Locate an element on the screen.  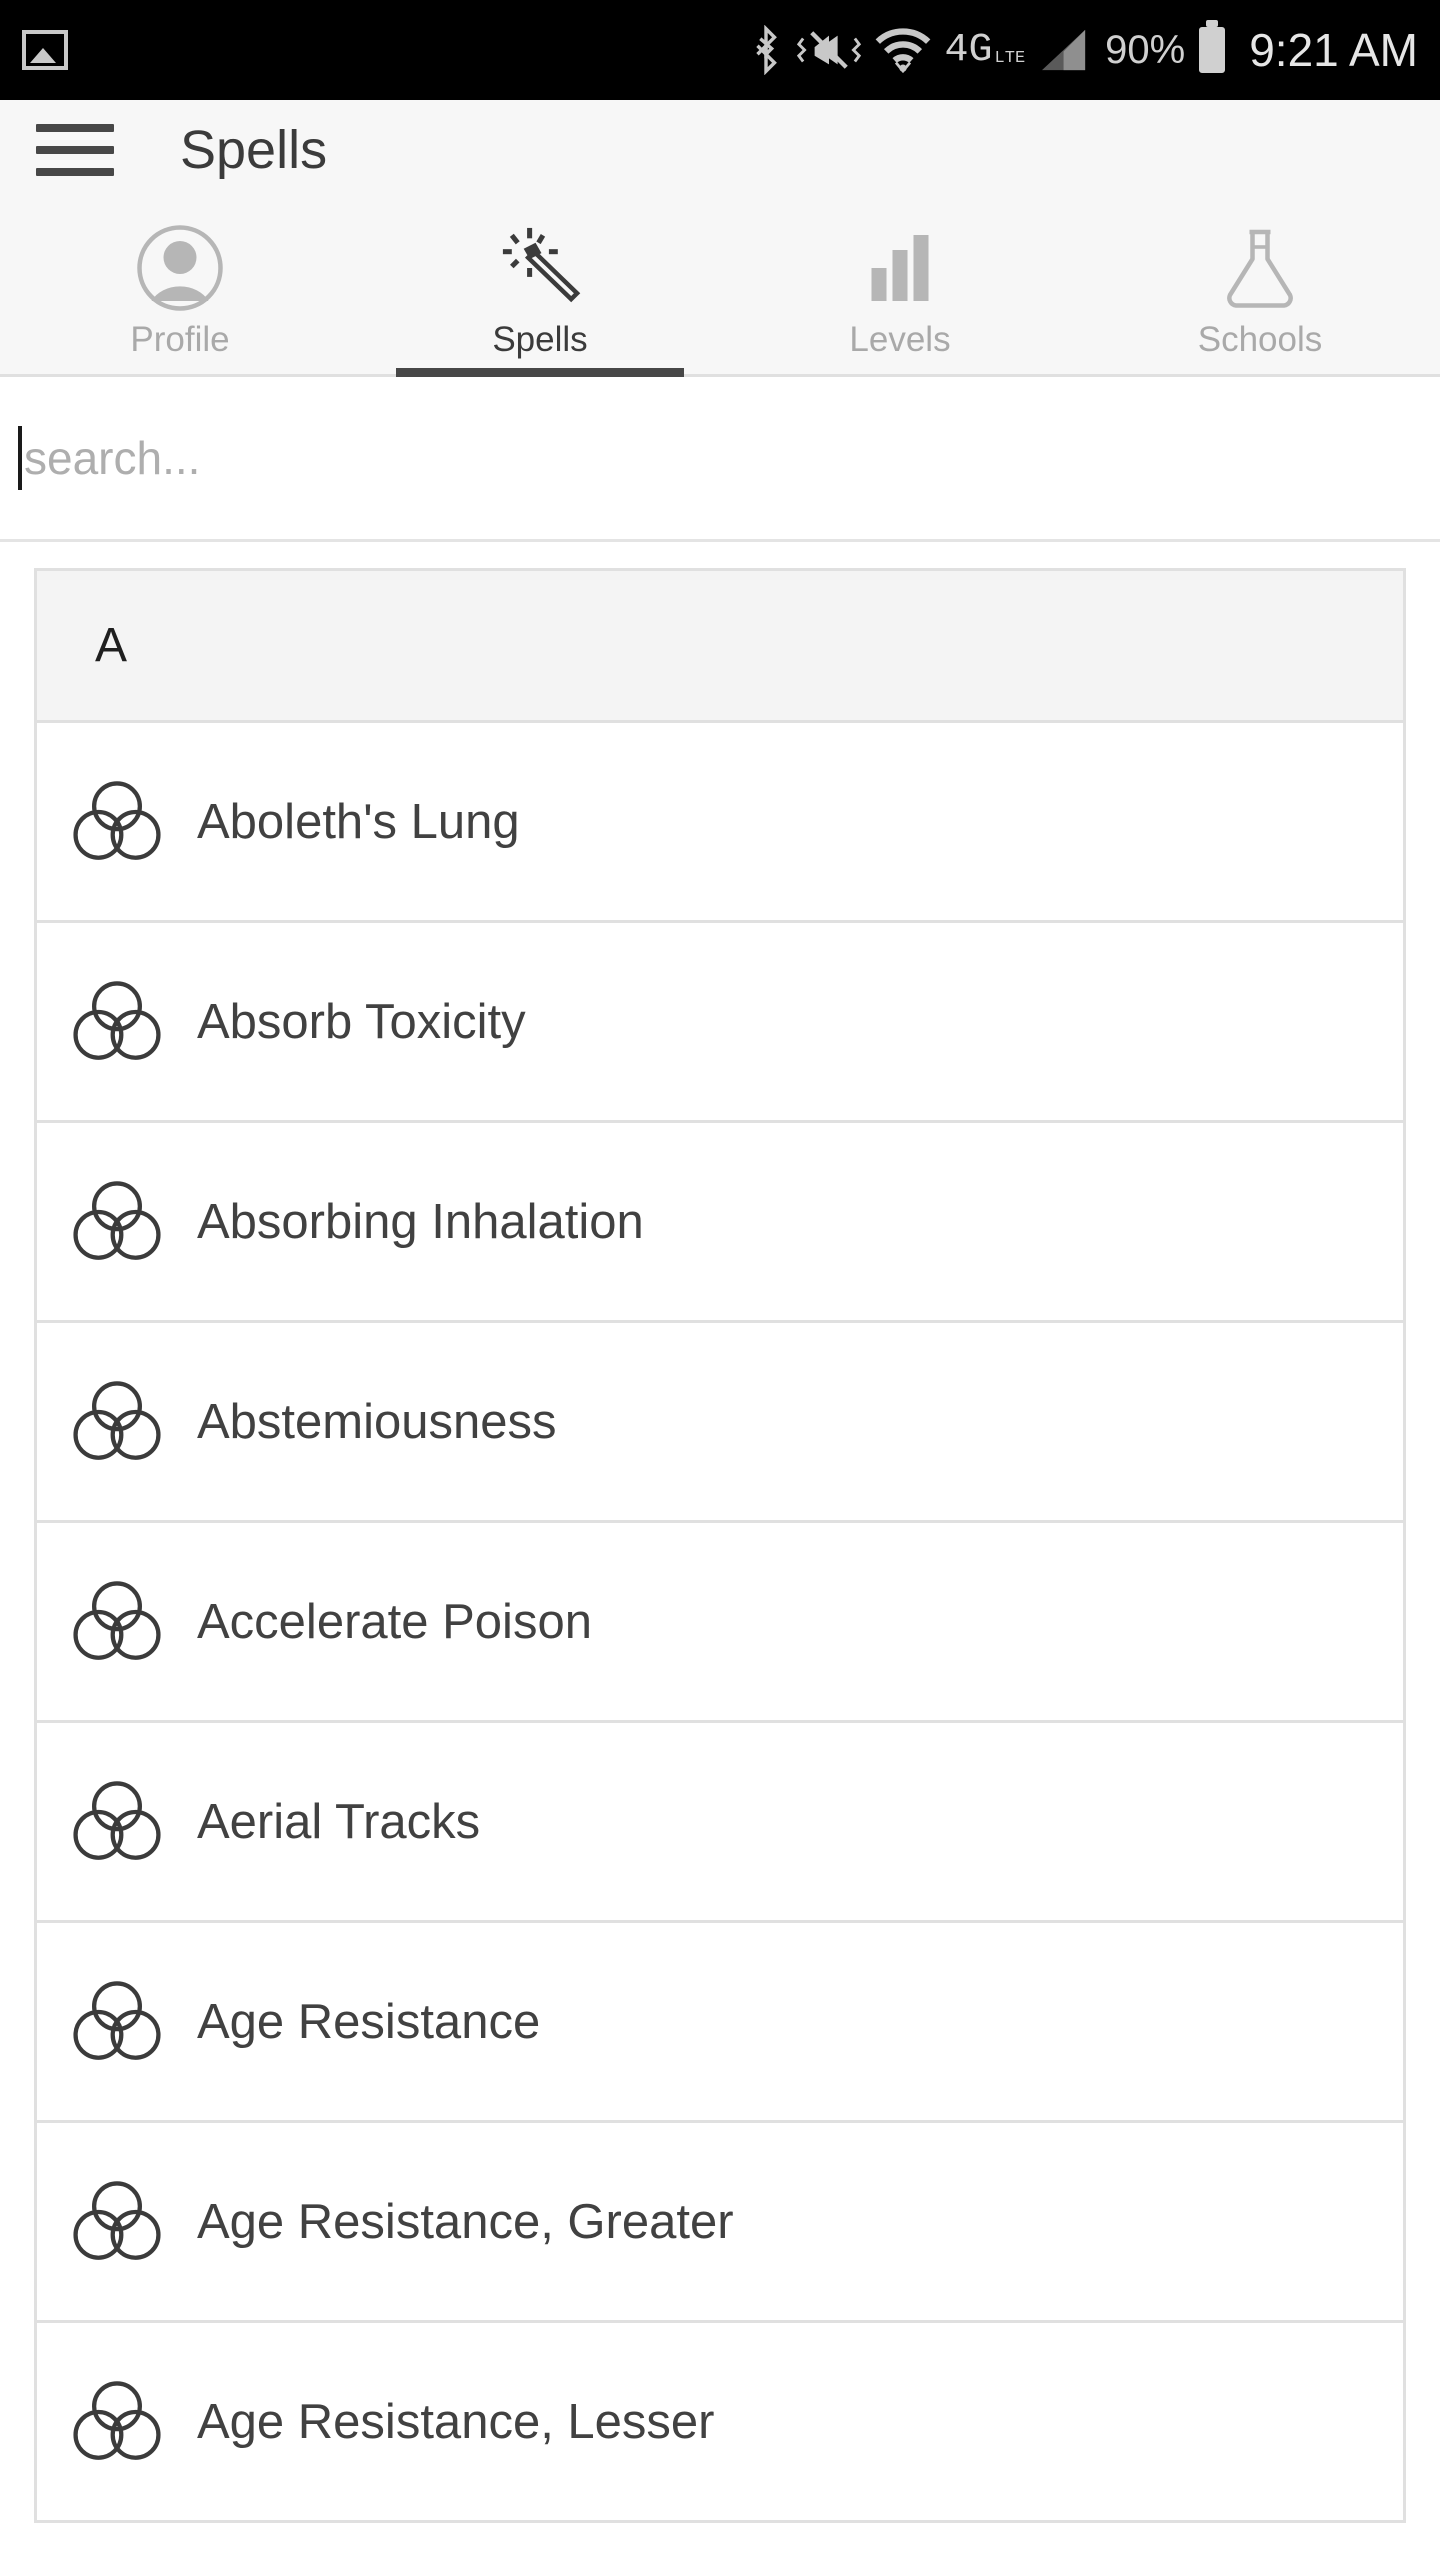
list-item: Accelerate Poison is located at coordinates (720, 1623).